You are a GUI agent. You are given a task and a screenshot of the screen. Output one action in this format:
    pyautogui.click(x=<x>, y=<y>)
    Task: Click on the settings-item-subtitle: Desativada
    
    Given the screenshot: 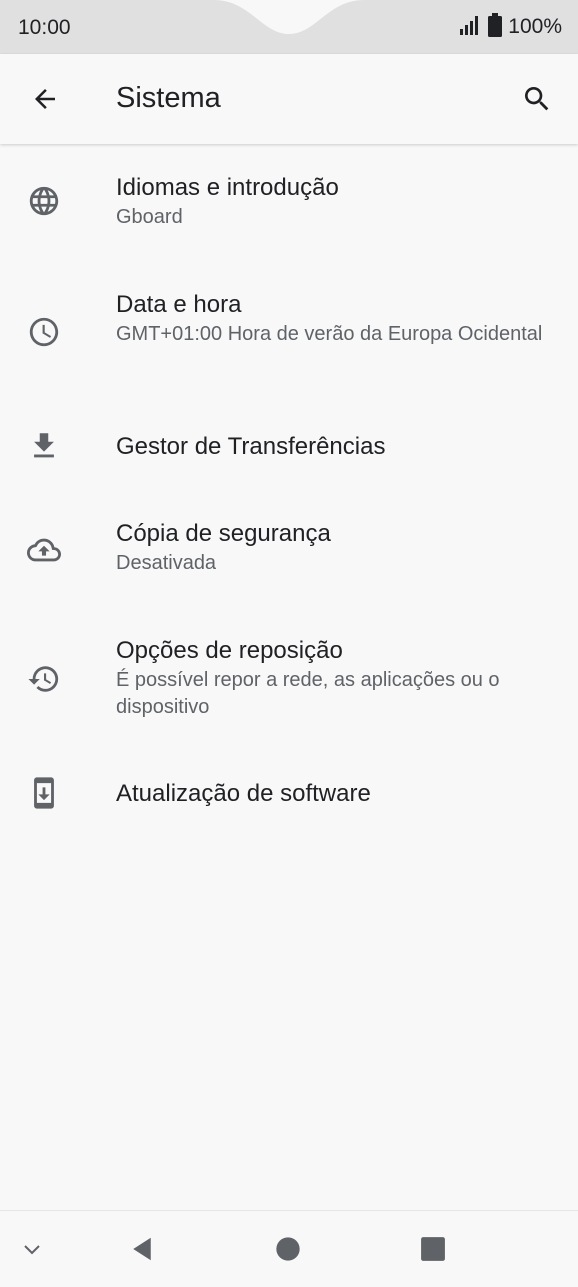 What is the action you would take?
    pyautogui.click(x=166, y=563)
    